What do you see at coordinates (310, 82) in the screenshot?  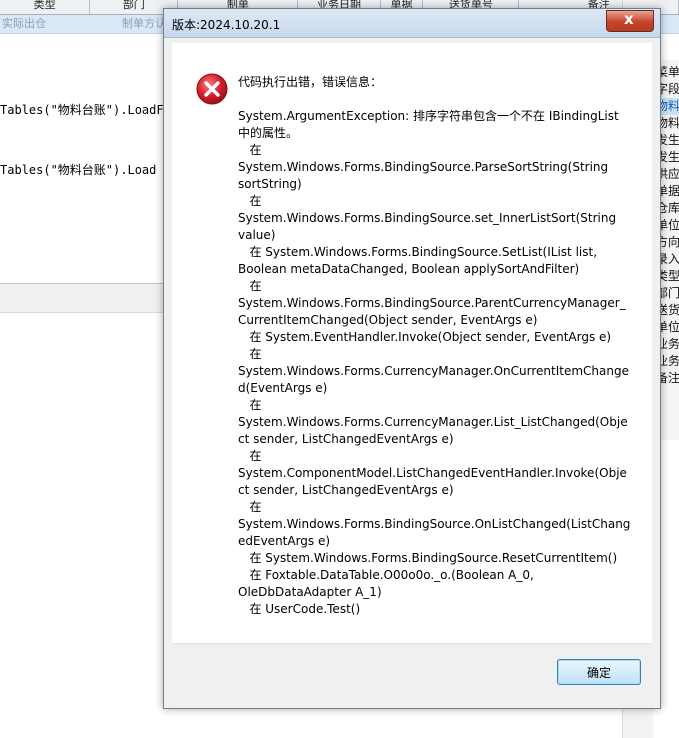 I see `error-heading: 代码执行出错，错误信息：` at bounding box center [310, 82].